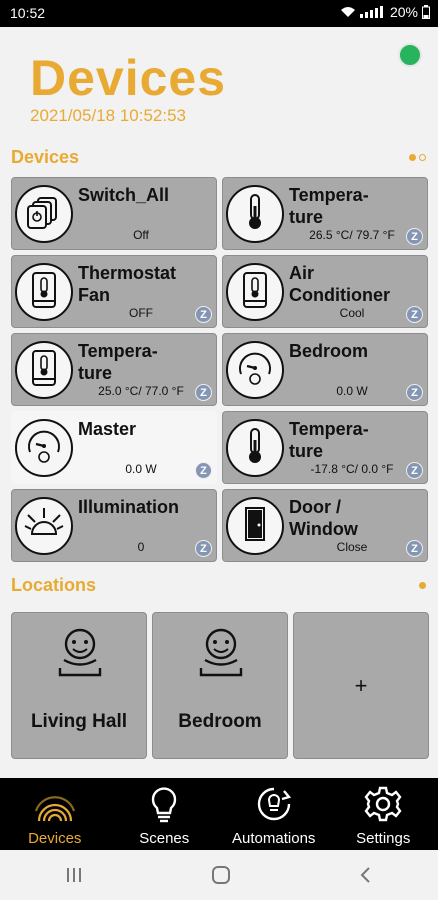  I want to click on device-name: Thermostat Fan, so click(127, 284).